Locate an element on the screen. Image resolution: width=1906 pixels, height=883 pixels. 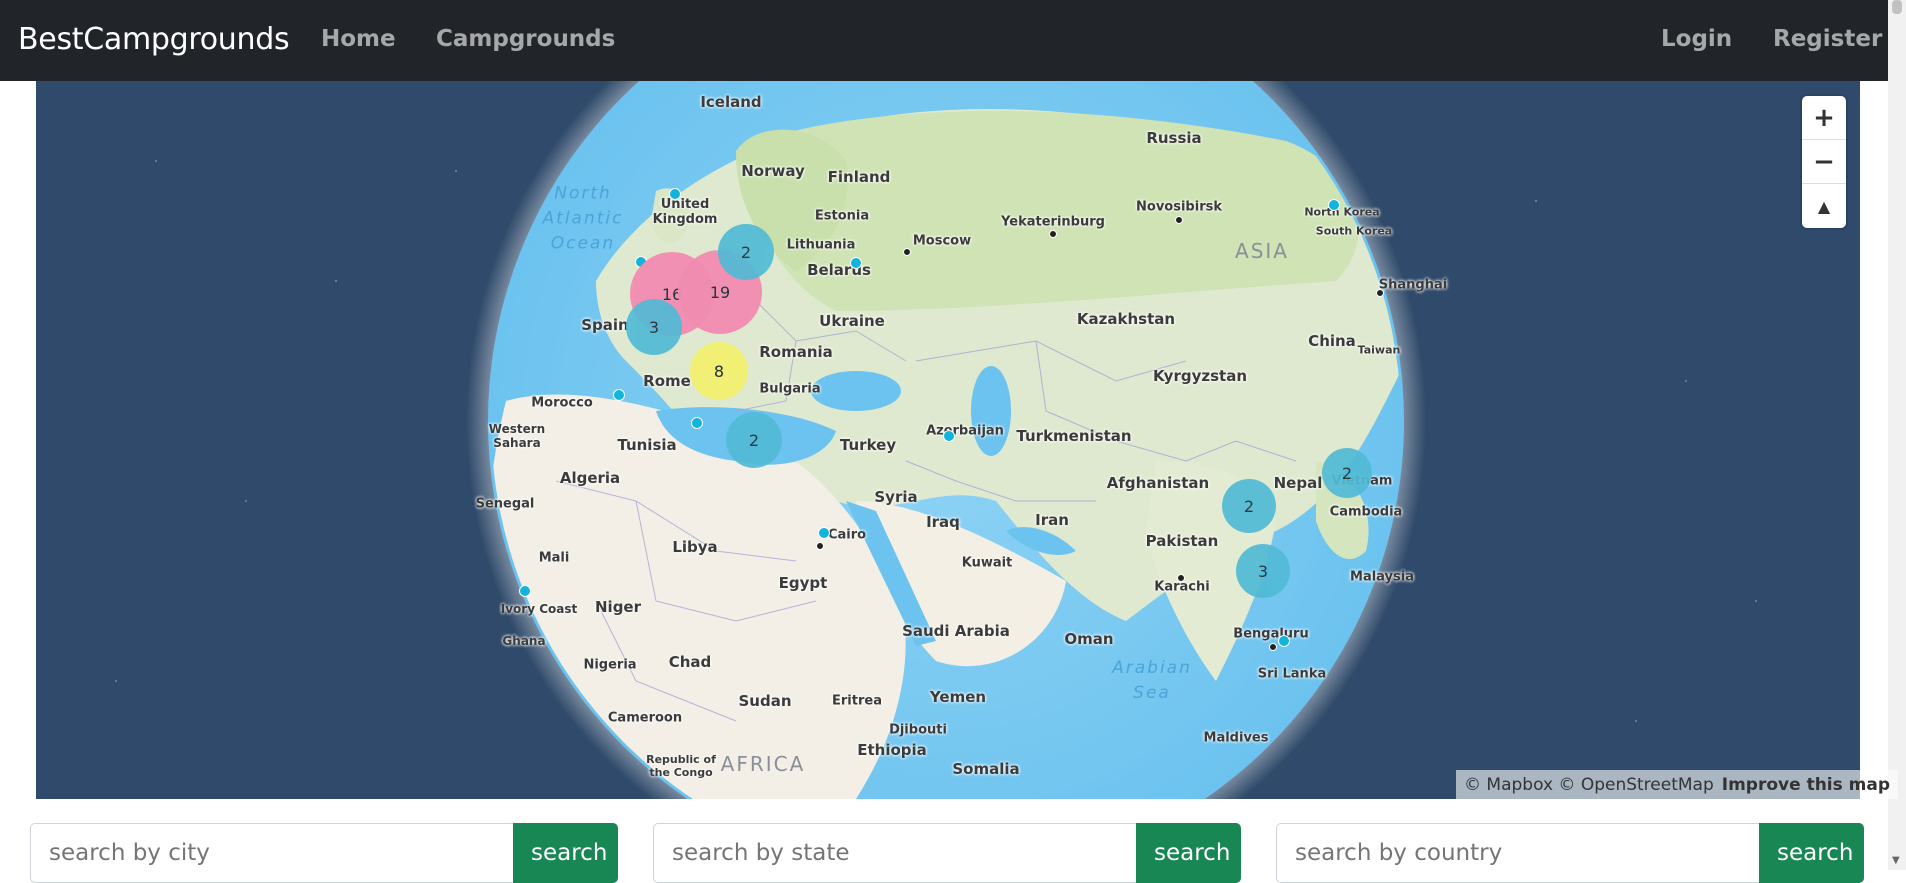
label-estonia: Estonia is located at coordinates (842, 216).